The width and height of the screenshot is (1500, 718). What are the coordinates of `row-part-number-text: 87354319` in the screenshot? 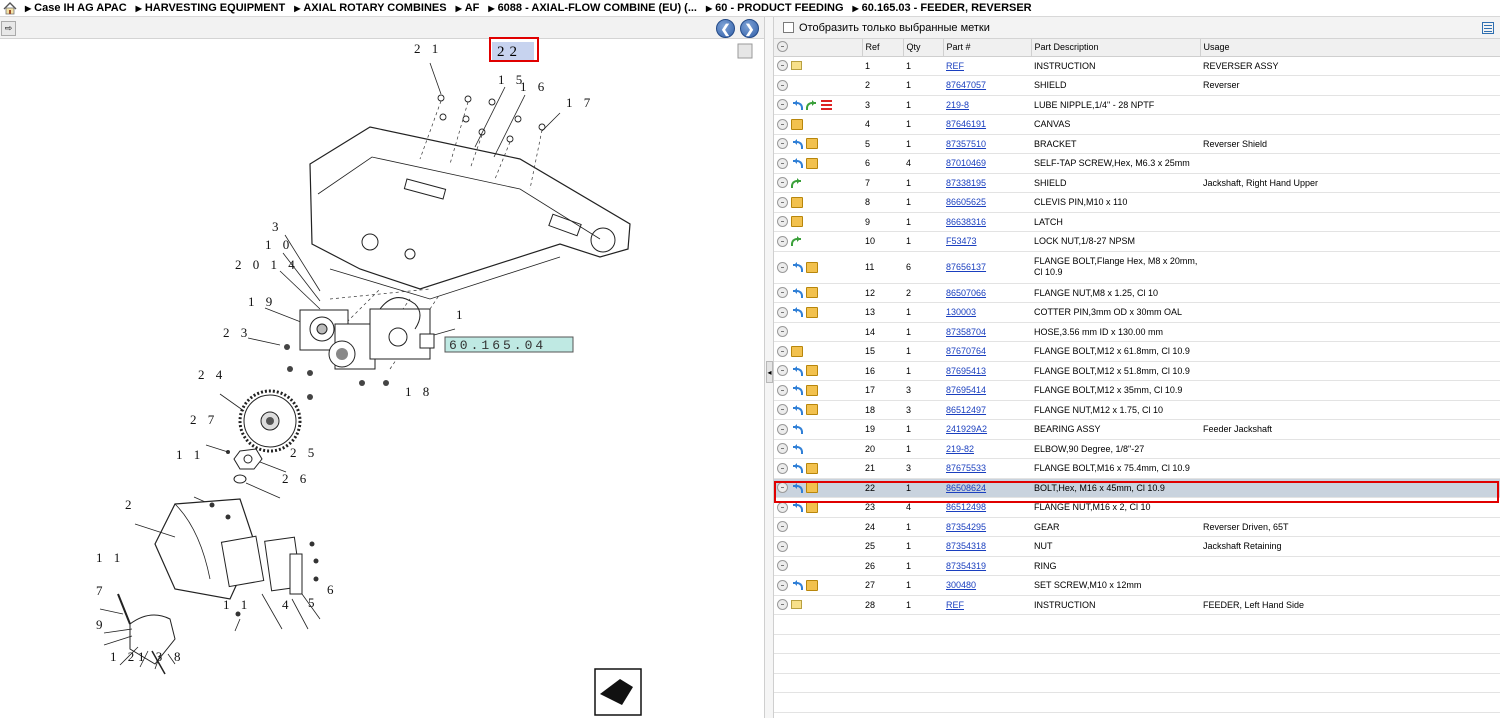 It's located at (966, 566).